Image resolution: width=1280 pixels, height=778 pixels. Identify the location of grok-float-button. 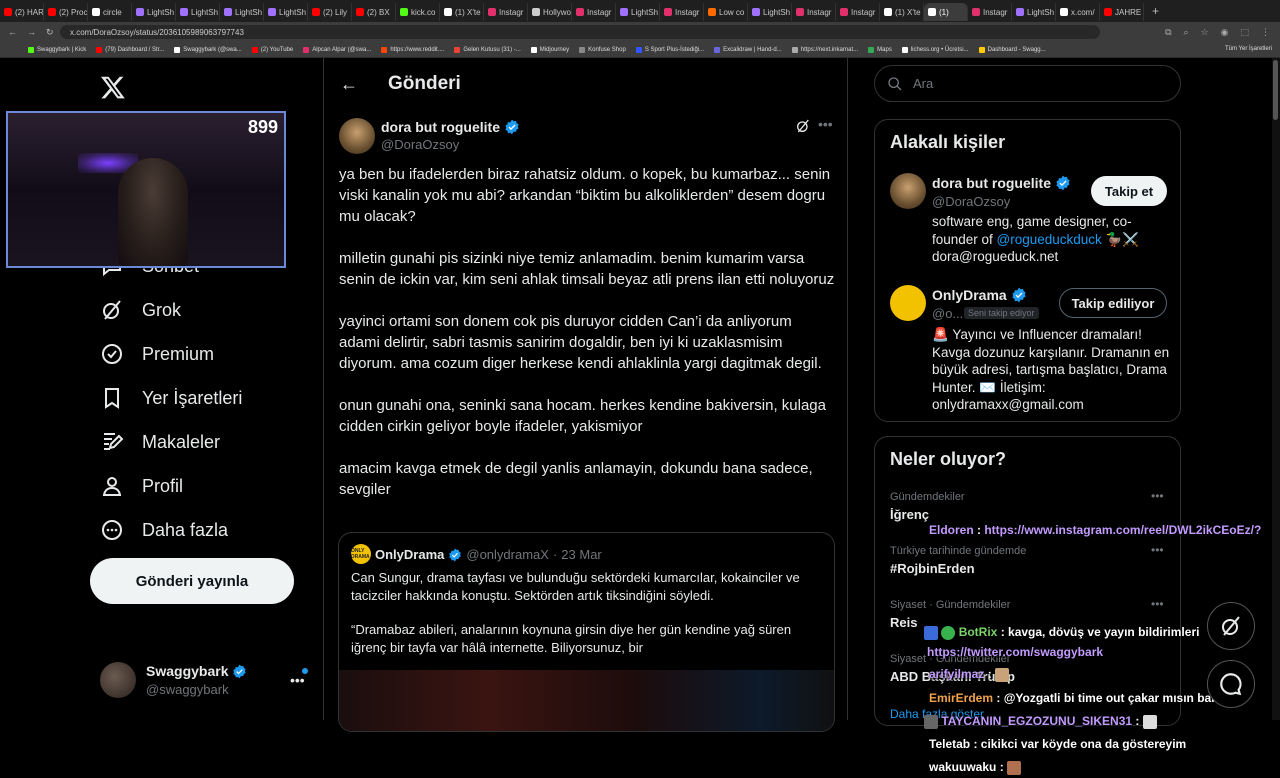
(1231, 626).